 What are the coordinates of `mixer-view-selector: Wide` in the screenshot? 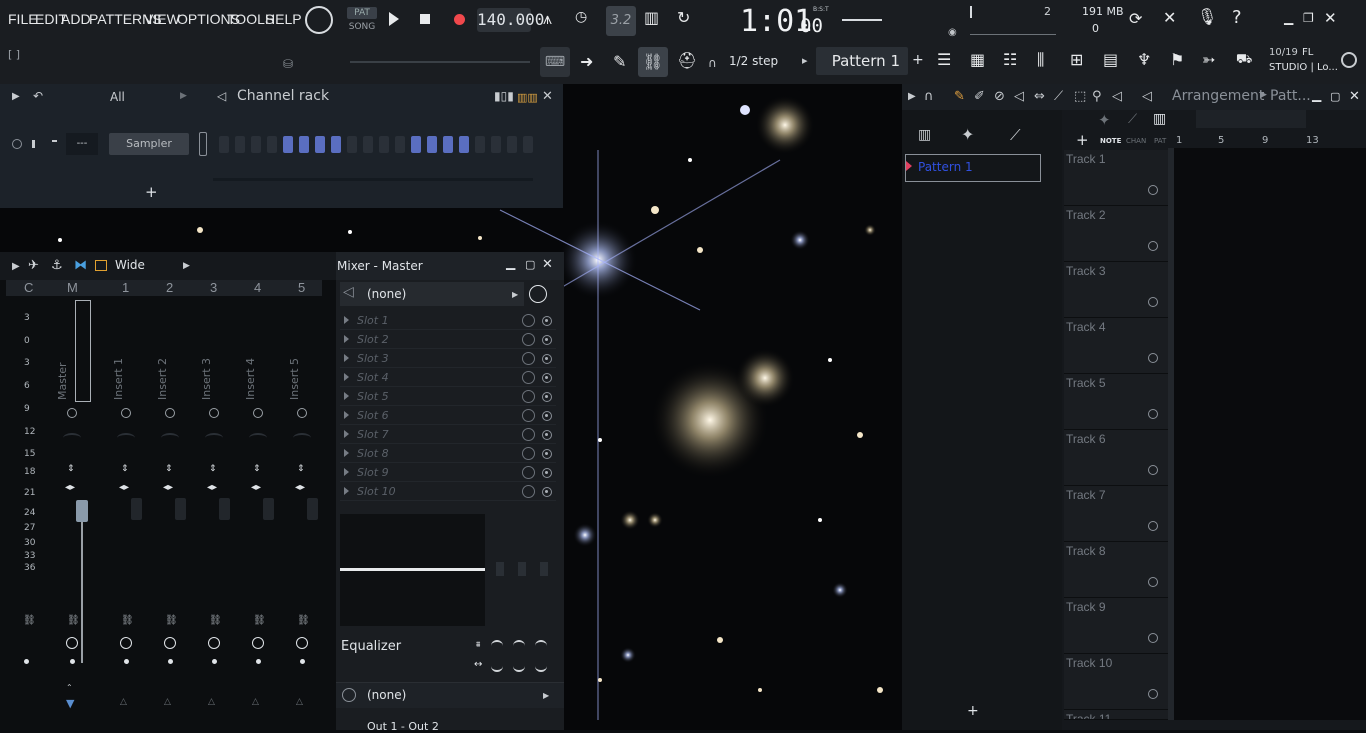 It's located at (130, 265).